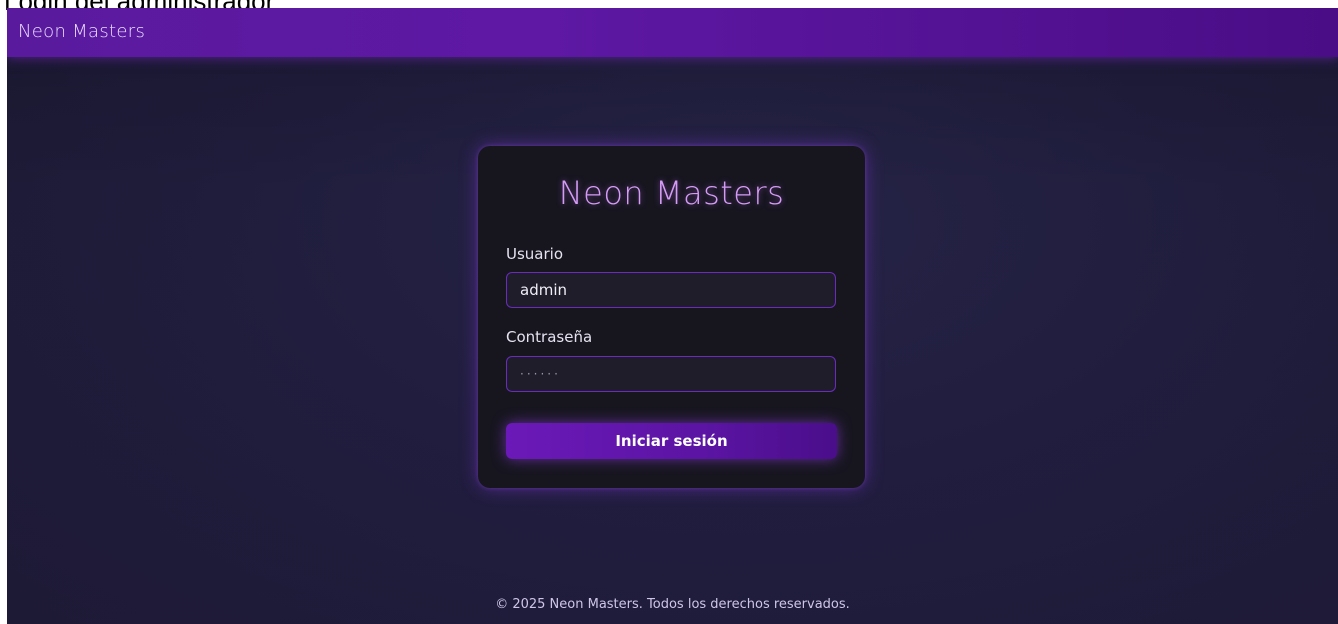 The width and height of the screenshot is (1338, 624). What do you see at coordinates (535, 254) in the screenshot?
I see `username-label: Usuario` at bounding box center [535, 254].